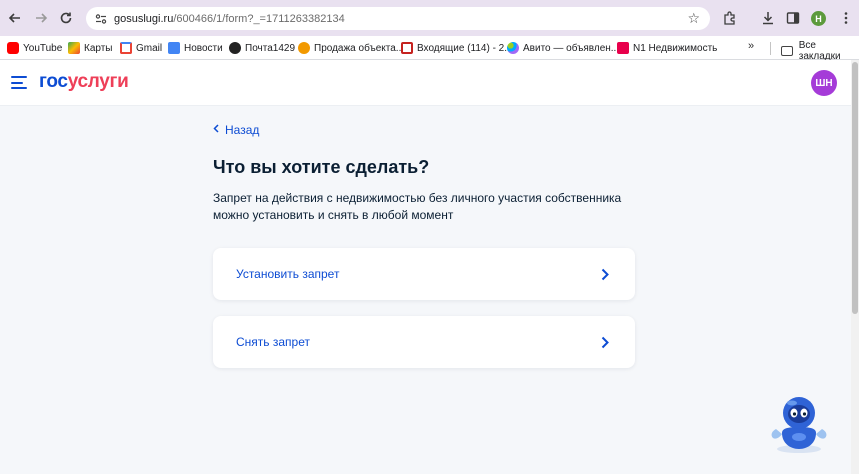 This screenshot has height=474, width=859. Describe the element at coordinates (235, 48) in the screenshot. I see `globe-icon` at that location.